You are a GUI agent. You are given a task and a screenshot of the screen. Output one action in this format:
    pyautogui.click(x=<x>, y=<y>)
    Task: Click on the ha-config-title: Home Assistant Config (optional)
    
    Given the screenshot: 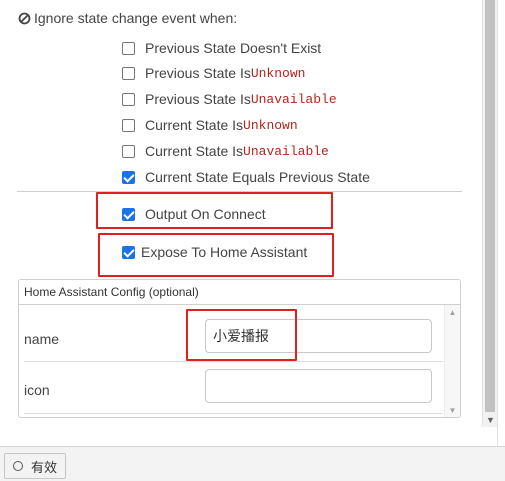 What is the action you would take?
    pyautogui.click(x=239, y=292)
    